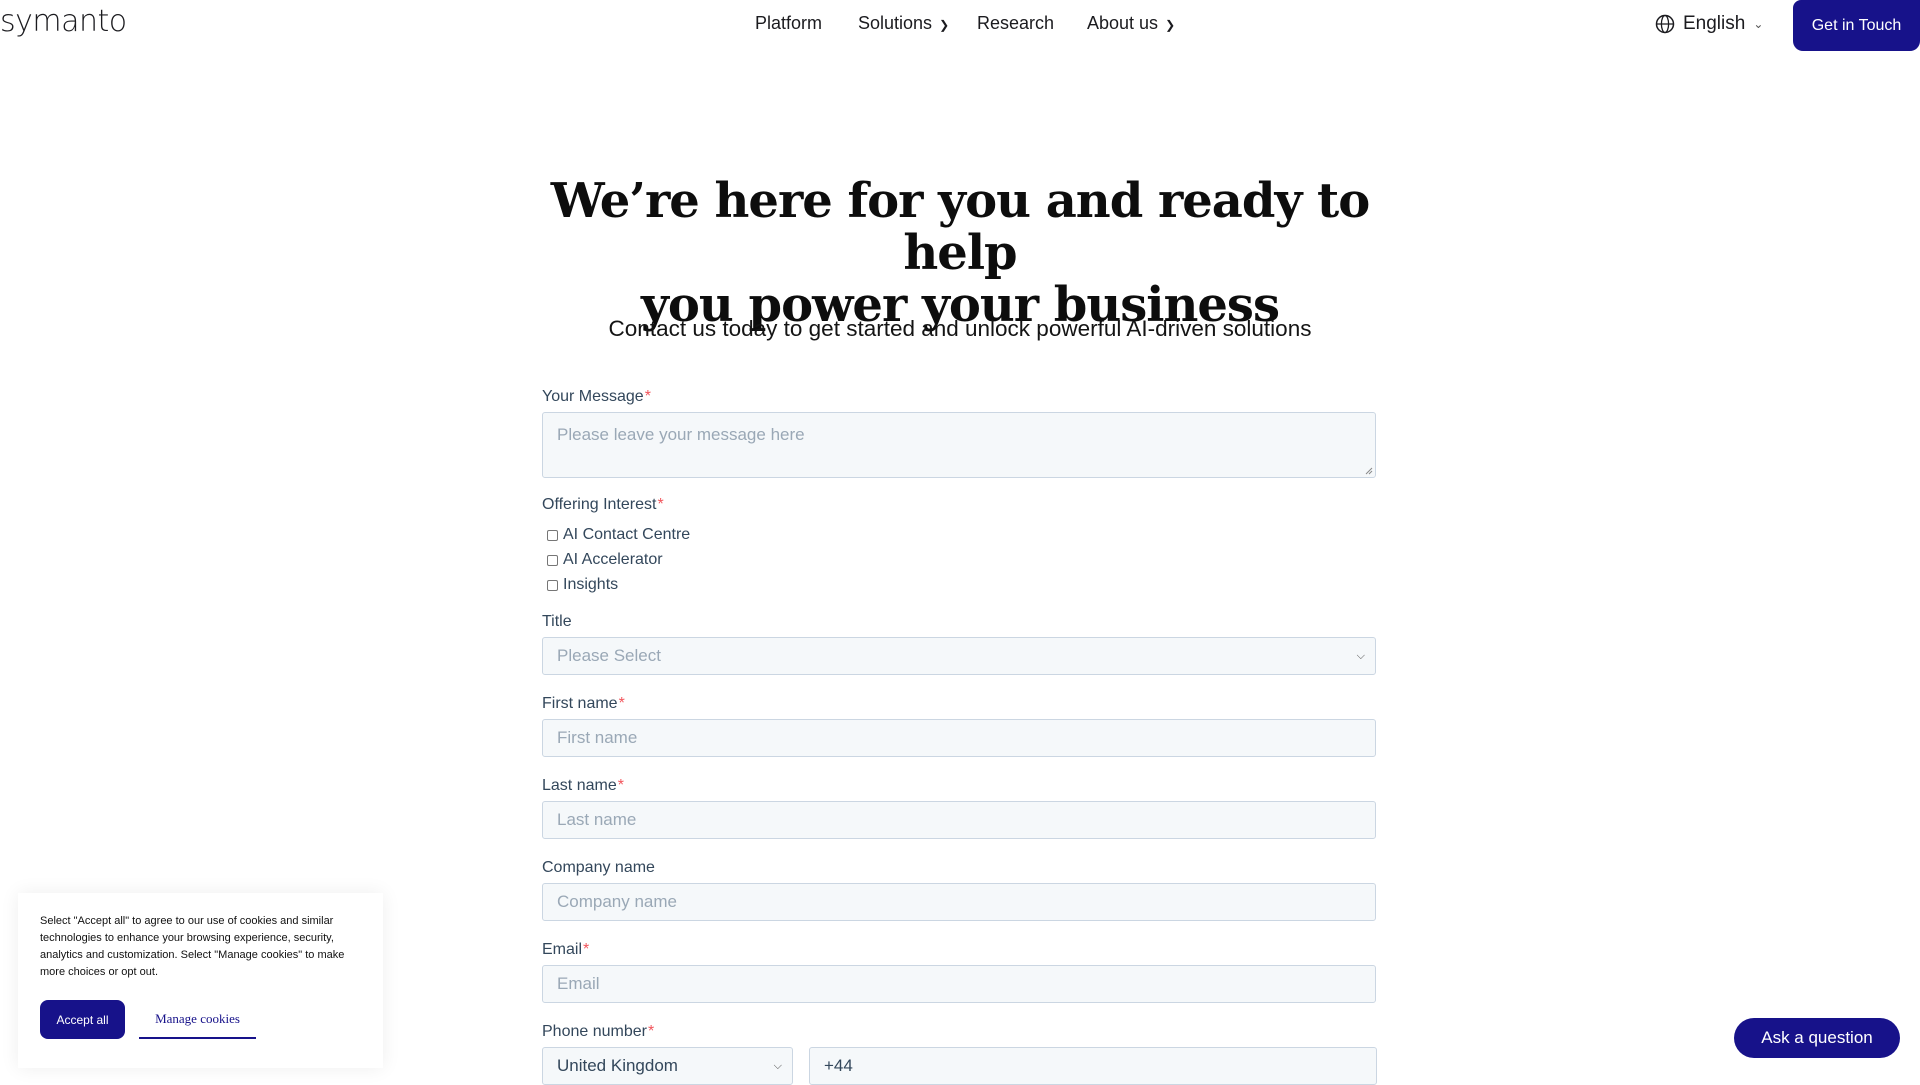  What do you see at coordinates (681, 434) in the screenshot?
I see `message-placeholder: Please leave your message here` at bounding box center [681, 434].